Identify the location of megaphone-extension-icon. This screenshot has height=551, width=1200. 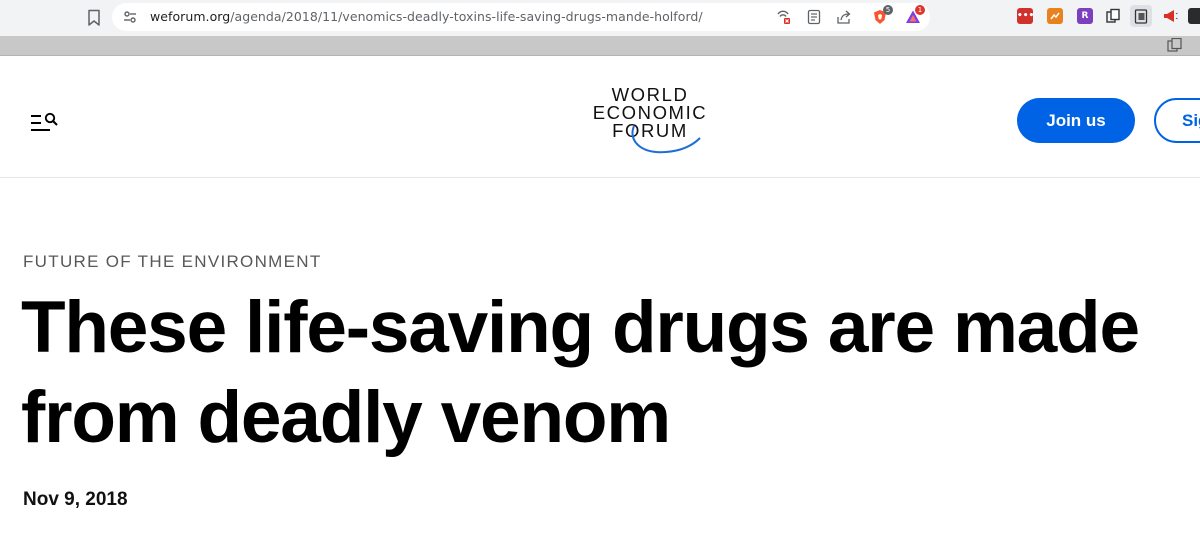
(1170, 16).